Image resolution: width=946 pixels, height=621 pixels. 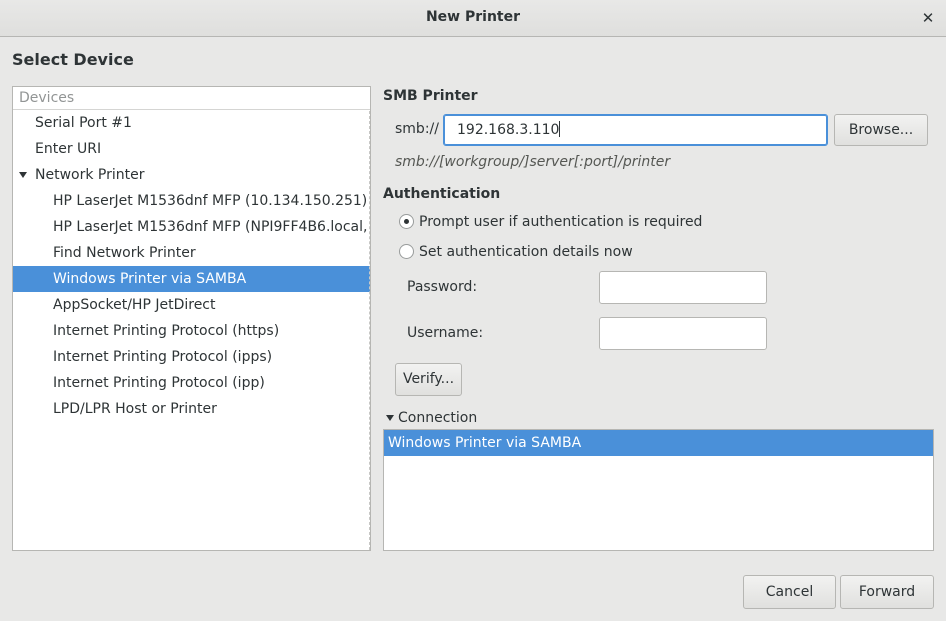 What do you see at coordinates (166, 331) in the screenshot?
I see `device-item-label: Internet Printing Protocol (https)` at bounding box center [166, 331].